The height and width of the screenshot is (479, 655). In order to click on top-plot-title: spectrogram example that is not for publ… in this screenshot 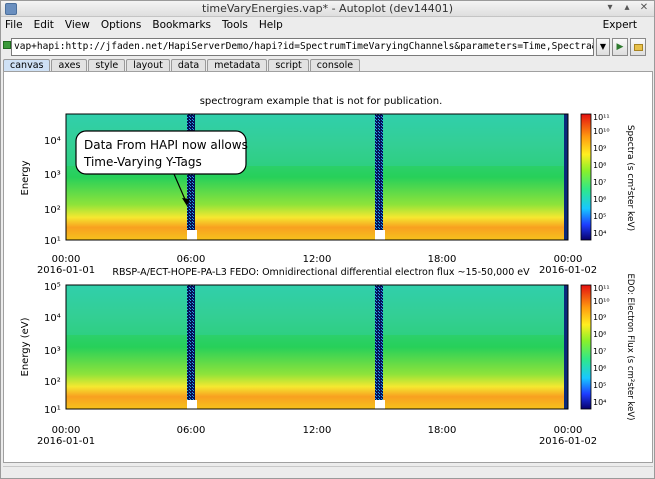, I will do `click(321, 101)`.